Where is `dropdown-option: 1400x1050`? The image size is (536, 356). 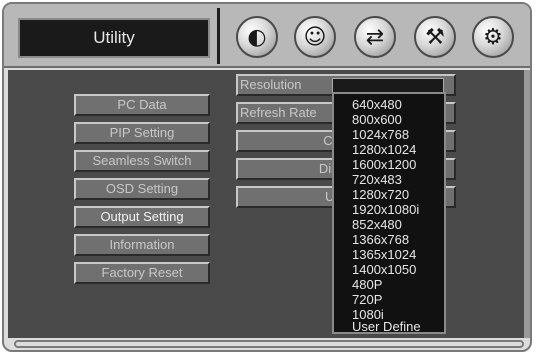 dropdown-option: 1400x1050 is located at coordinates (384, 270).